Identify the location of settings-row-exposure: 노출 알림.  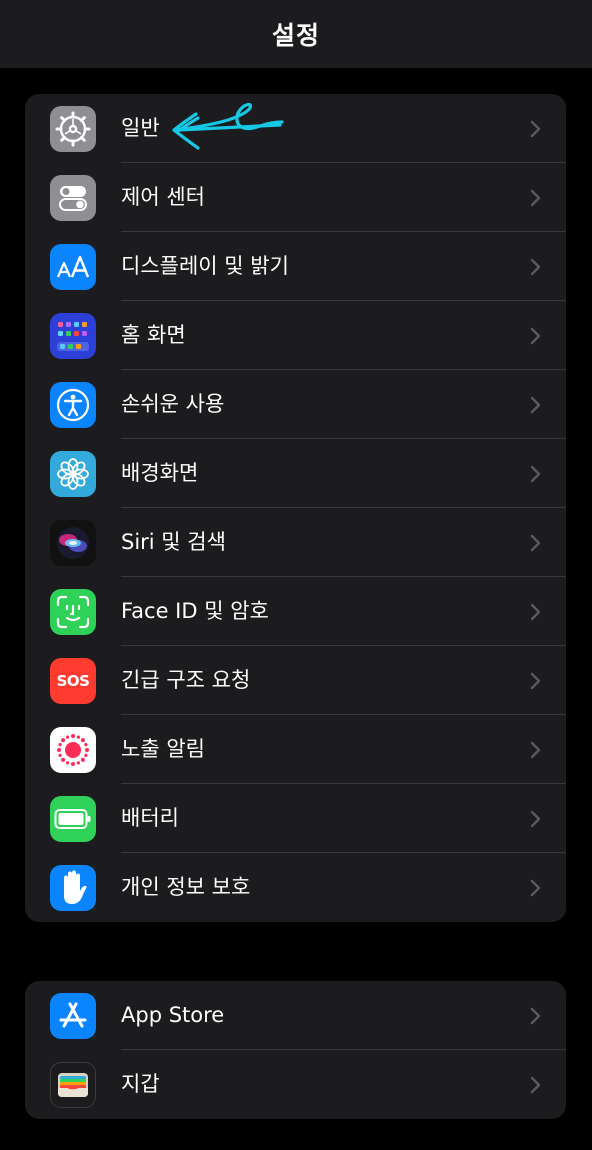
(295, 749).